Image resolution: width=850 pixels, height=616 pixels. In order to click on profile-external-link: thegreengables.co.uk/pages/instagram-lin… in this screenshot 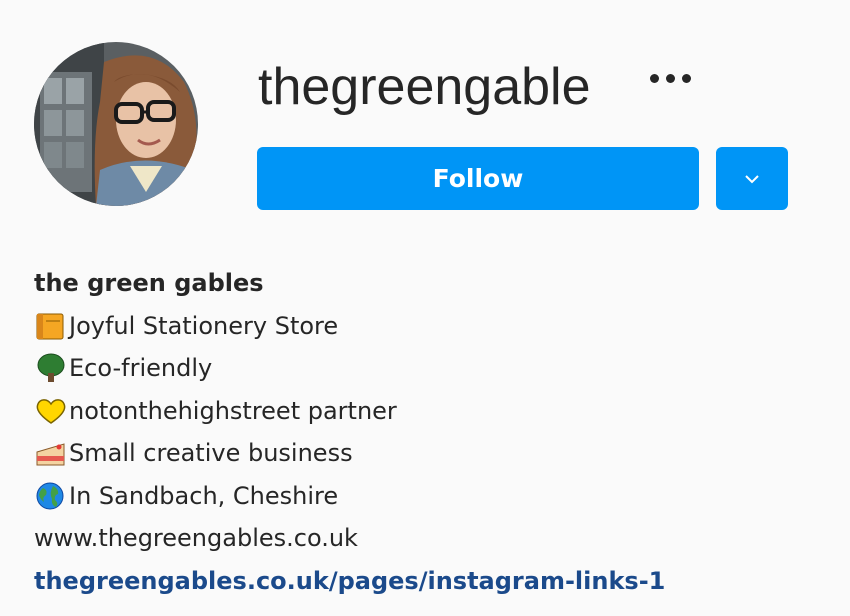, I will do `click(349, 581)`.